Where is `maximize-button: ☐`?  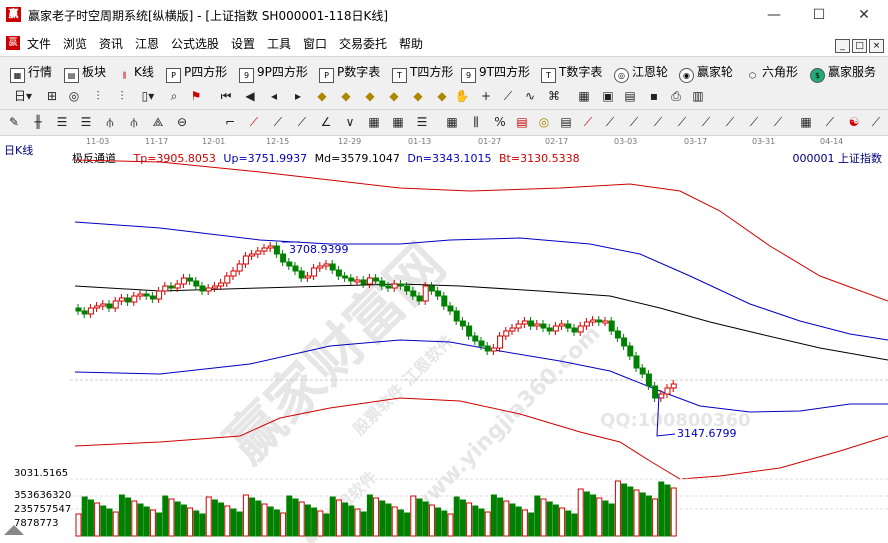 maximize-button: ☐ is located at coordinates (819, 15).